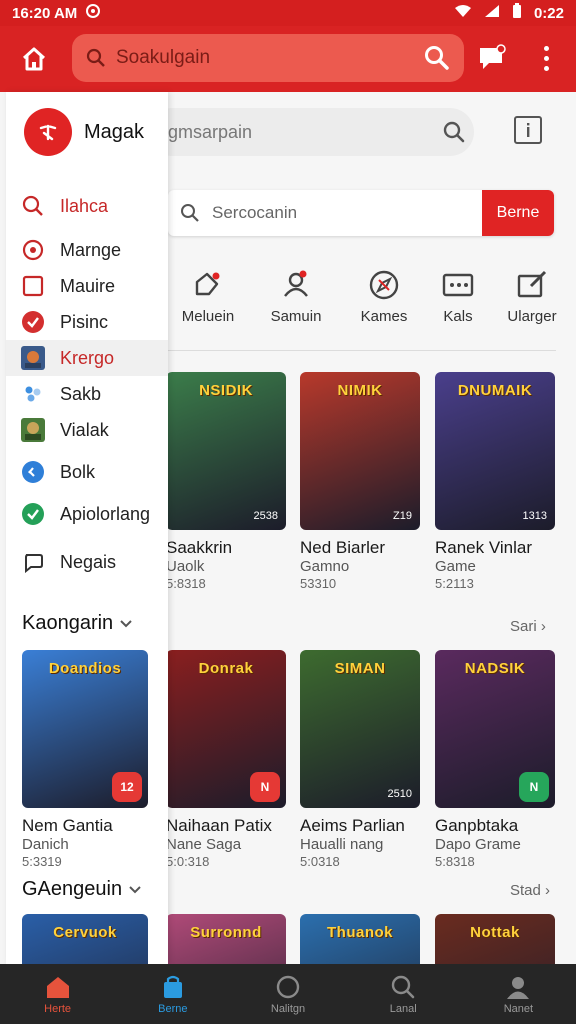  What do you see at coordinates (91, 249) in the screenshot?
I see `drawer-item-label: Marnge` at bounding box center [91, 249].